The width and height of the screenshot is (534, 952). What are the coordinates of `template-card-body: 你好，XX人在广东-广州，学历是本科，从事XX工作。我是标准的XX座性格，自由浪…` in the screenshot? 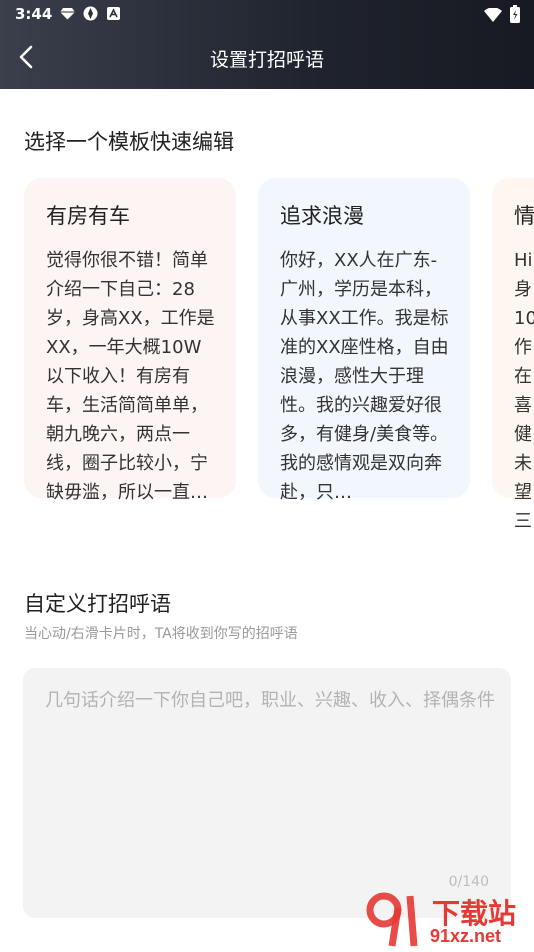 It's located at (364, 376).